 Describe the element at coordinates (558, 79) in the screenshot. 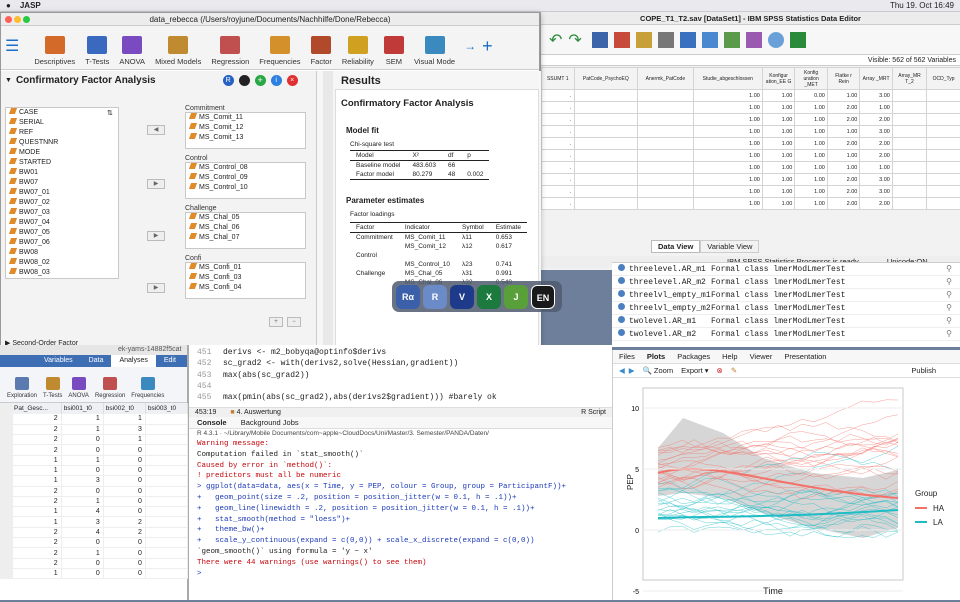

I see `spss-col-header: SSUMT 1` at that location.